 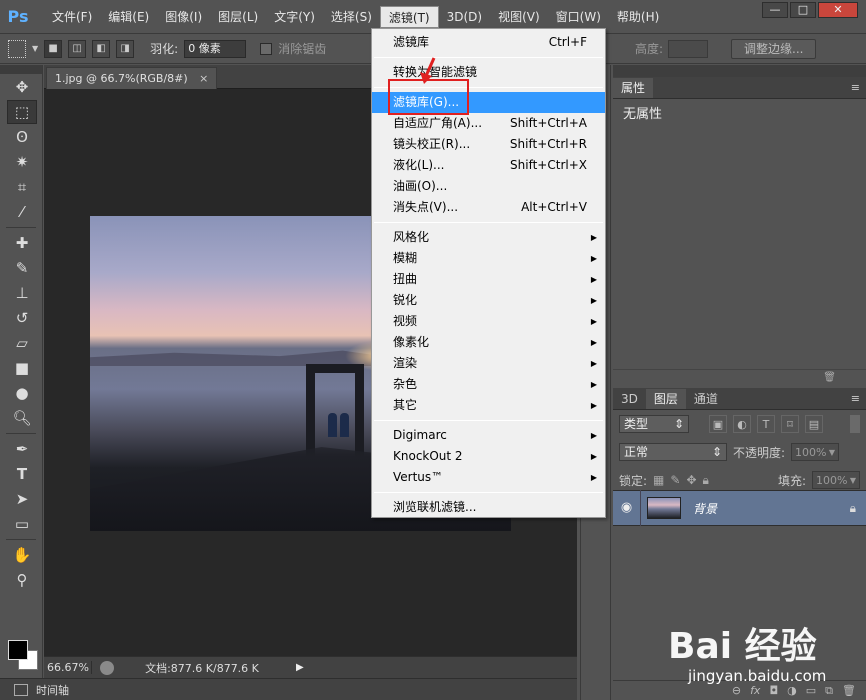 I want to click on path-selection-tool-icon: ➤, so click(x=22, y=499).